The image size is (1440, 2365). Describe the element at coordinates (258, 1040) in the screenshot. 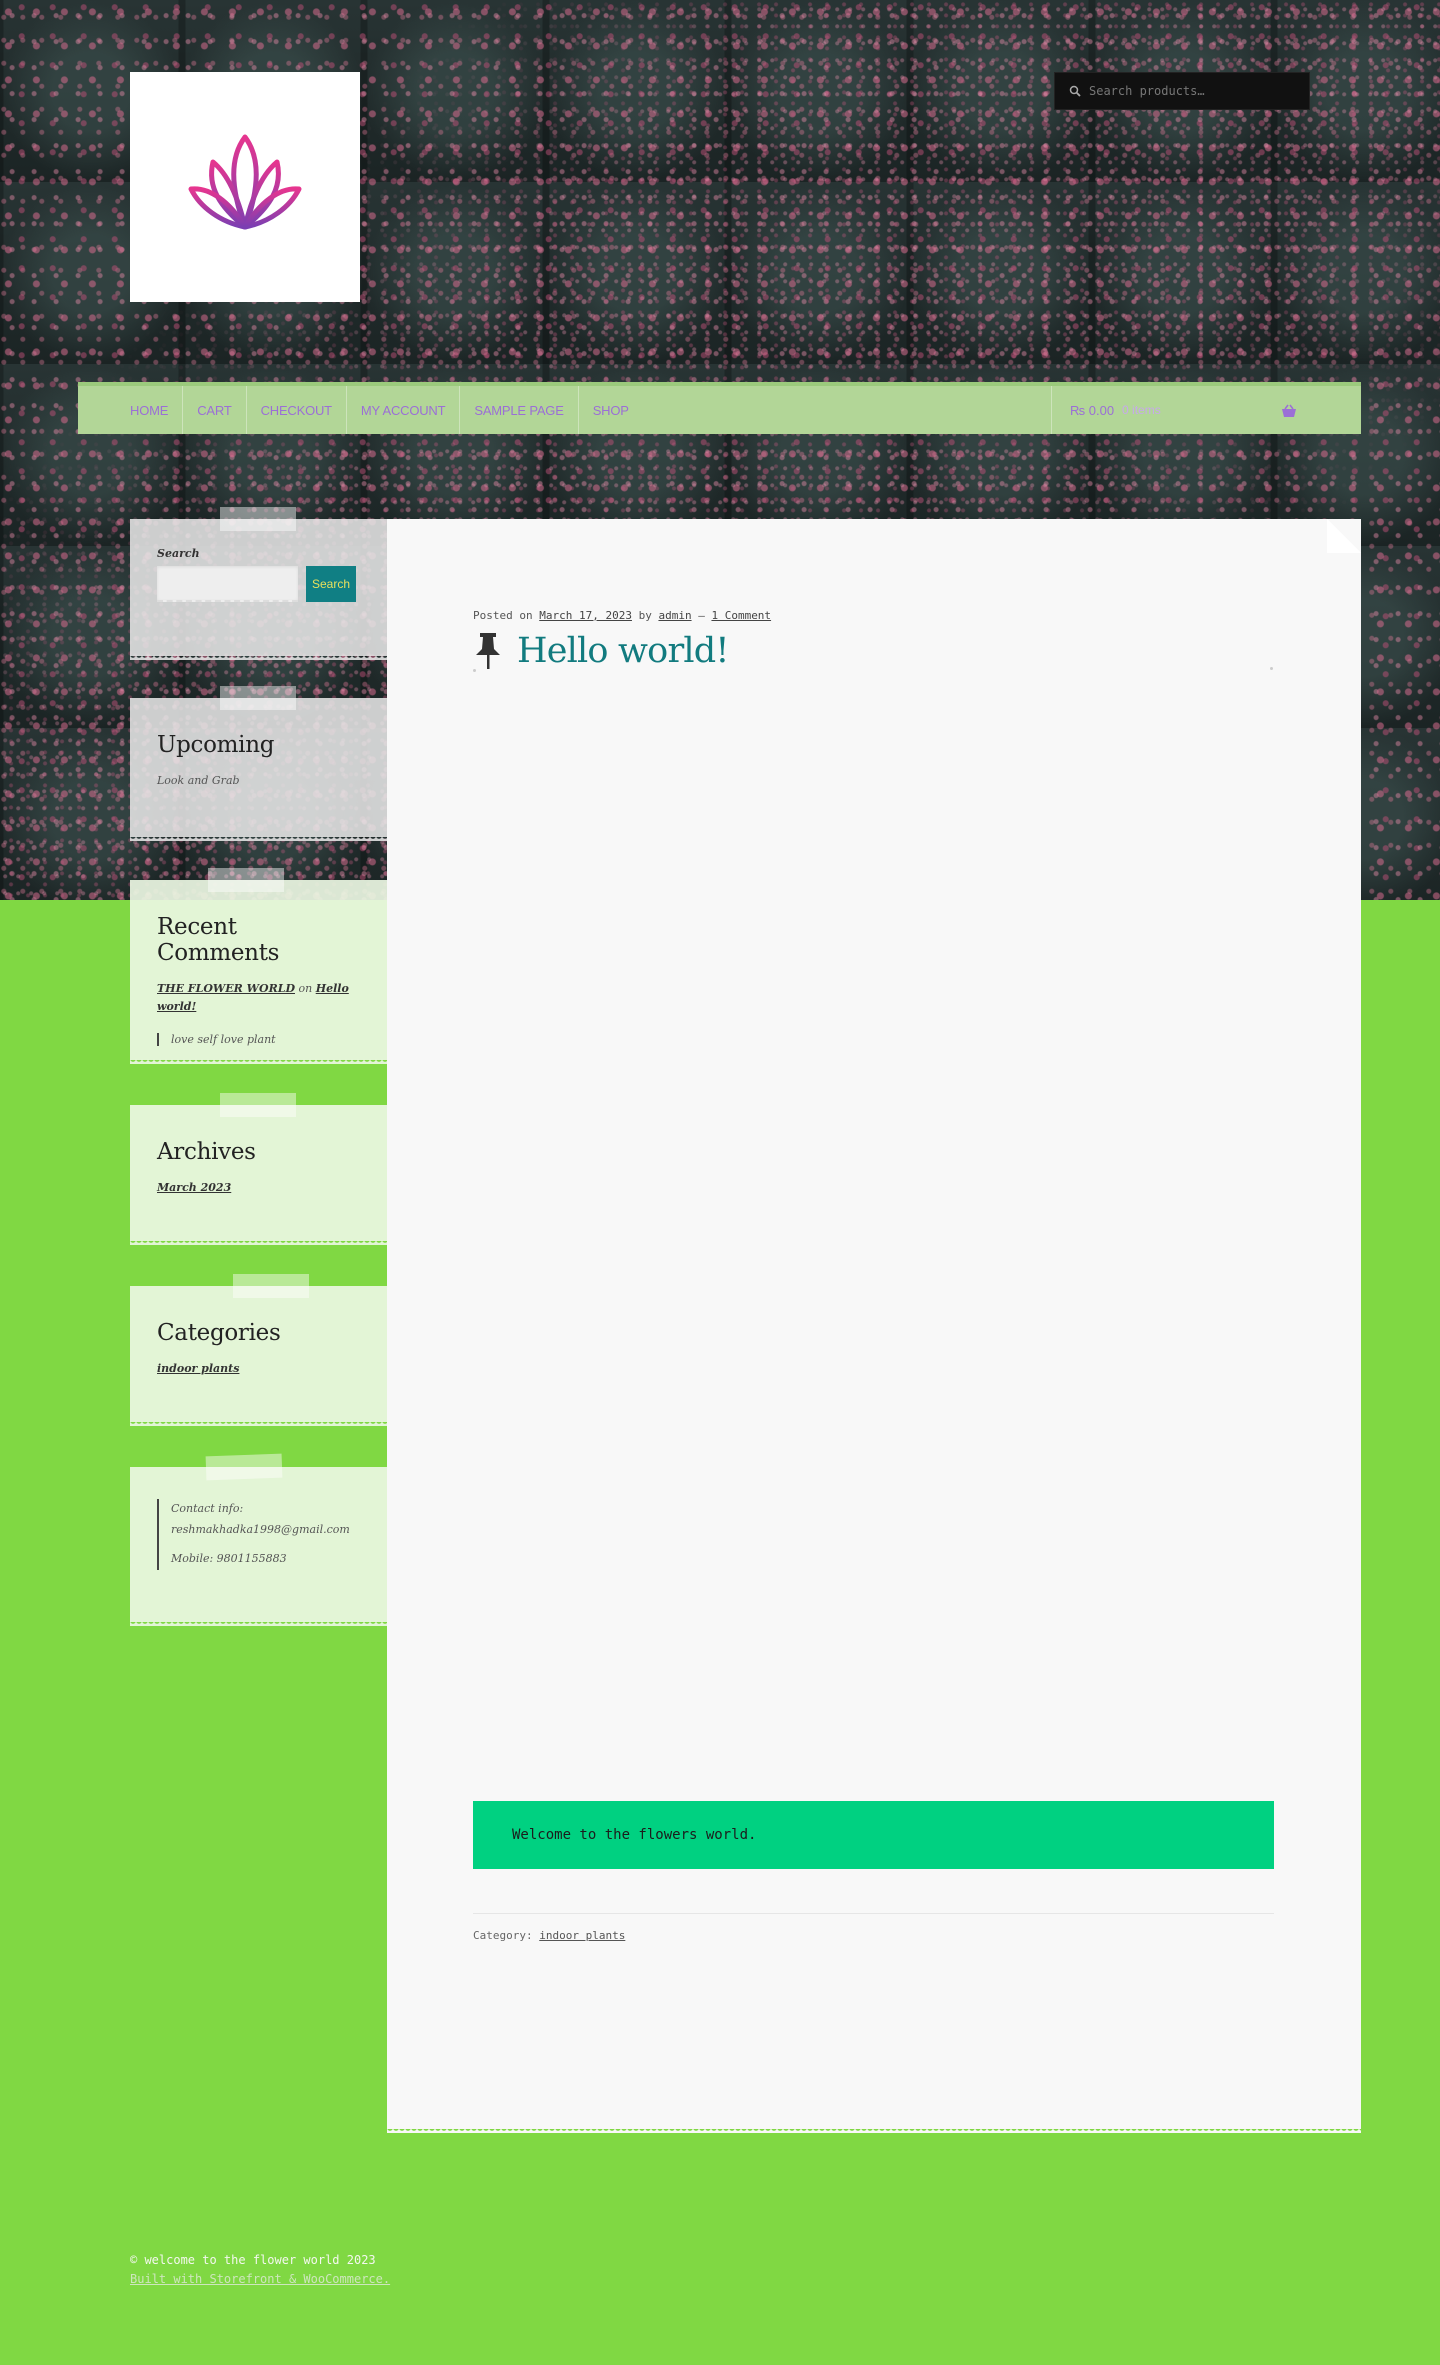

I see `comment-quote: love self love plant` at that location.